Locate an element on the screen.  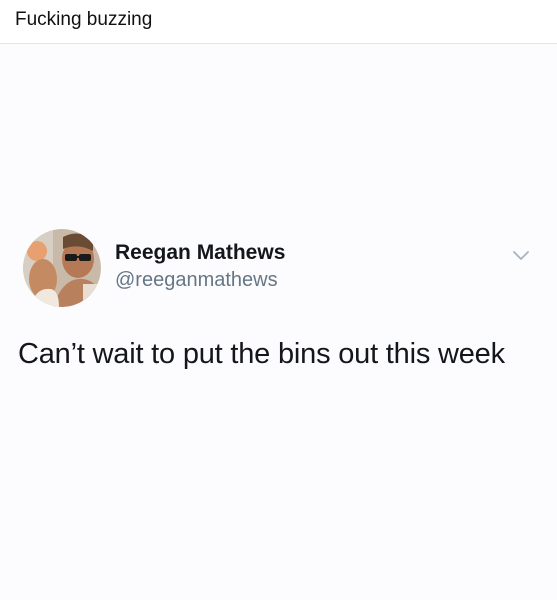
author-display-name: Reegan Mathews is located at coordinates (200, 253).